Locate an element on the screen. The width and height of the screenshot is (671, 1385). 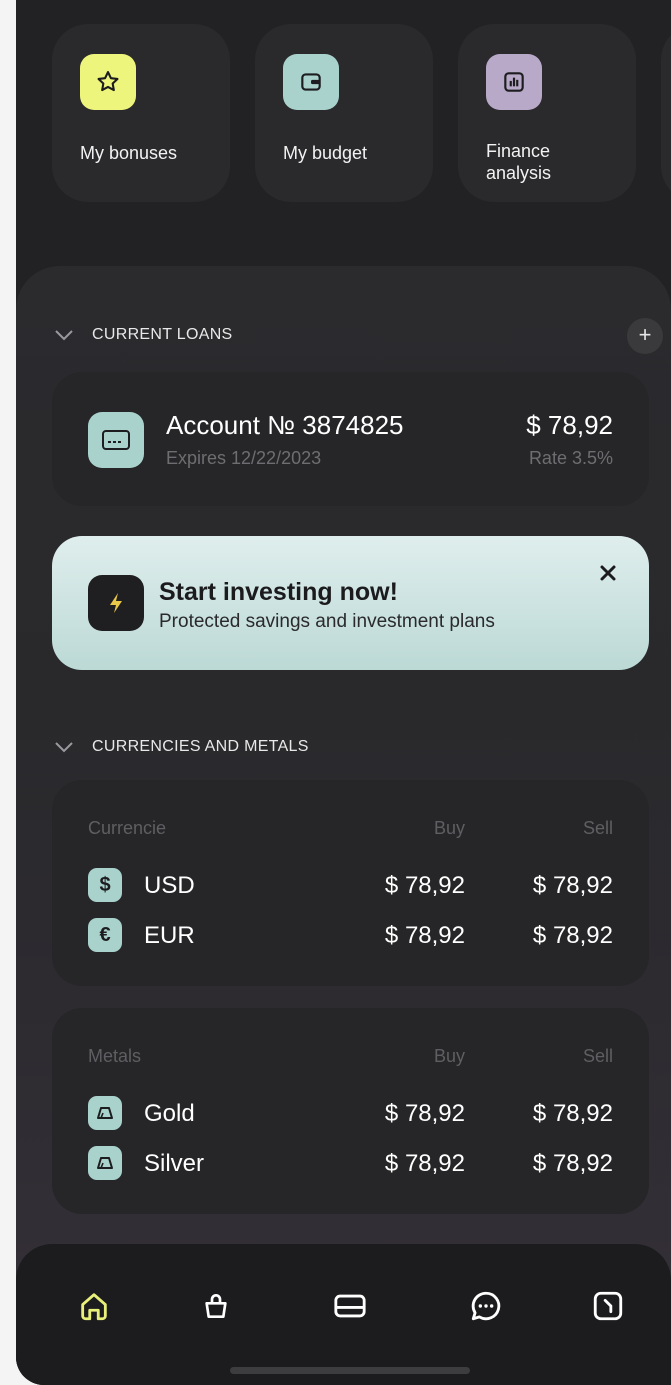
account-expiry: Expires 12/22/2023 is located at coordinates (244, 458).